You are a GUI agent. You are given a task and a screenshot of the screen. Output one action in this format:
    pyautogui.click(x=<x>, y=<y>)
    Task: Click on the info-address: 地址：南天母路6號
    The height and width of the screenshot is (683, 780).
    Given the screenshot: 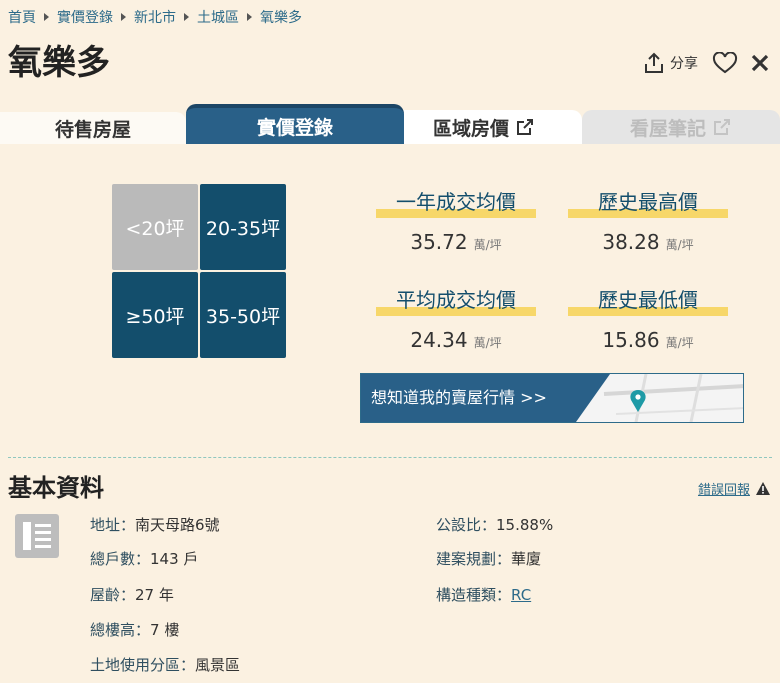 What is the action you would take?
    pyautogui.click(x=155, y=524)
    